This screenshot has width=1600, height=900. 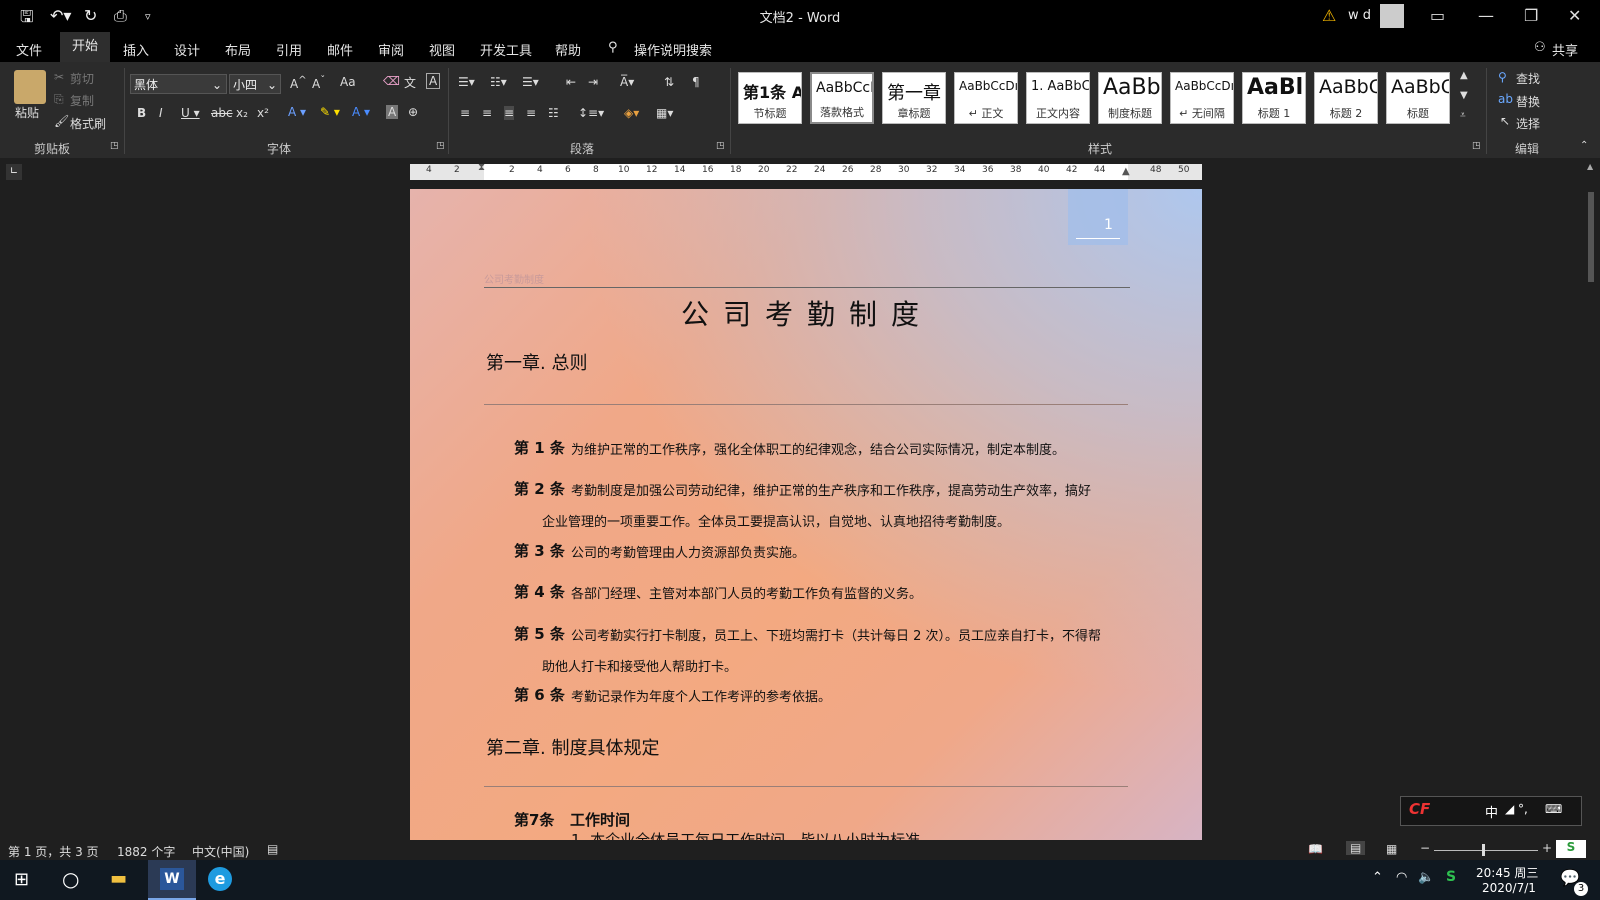 What do you see at coordinates (1528, 123) in the screenshot?
I see `select-button: 选择` at bounding box center [1528, 123].